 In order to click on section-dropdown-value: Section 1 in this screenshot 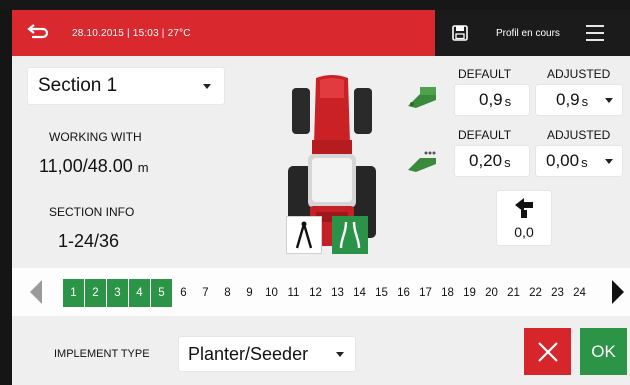, I will do `click(78, 85)`.